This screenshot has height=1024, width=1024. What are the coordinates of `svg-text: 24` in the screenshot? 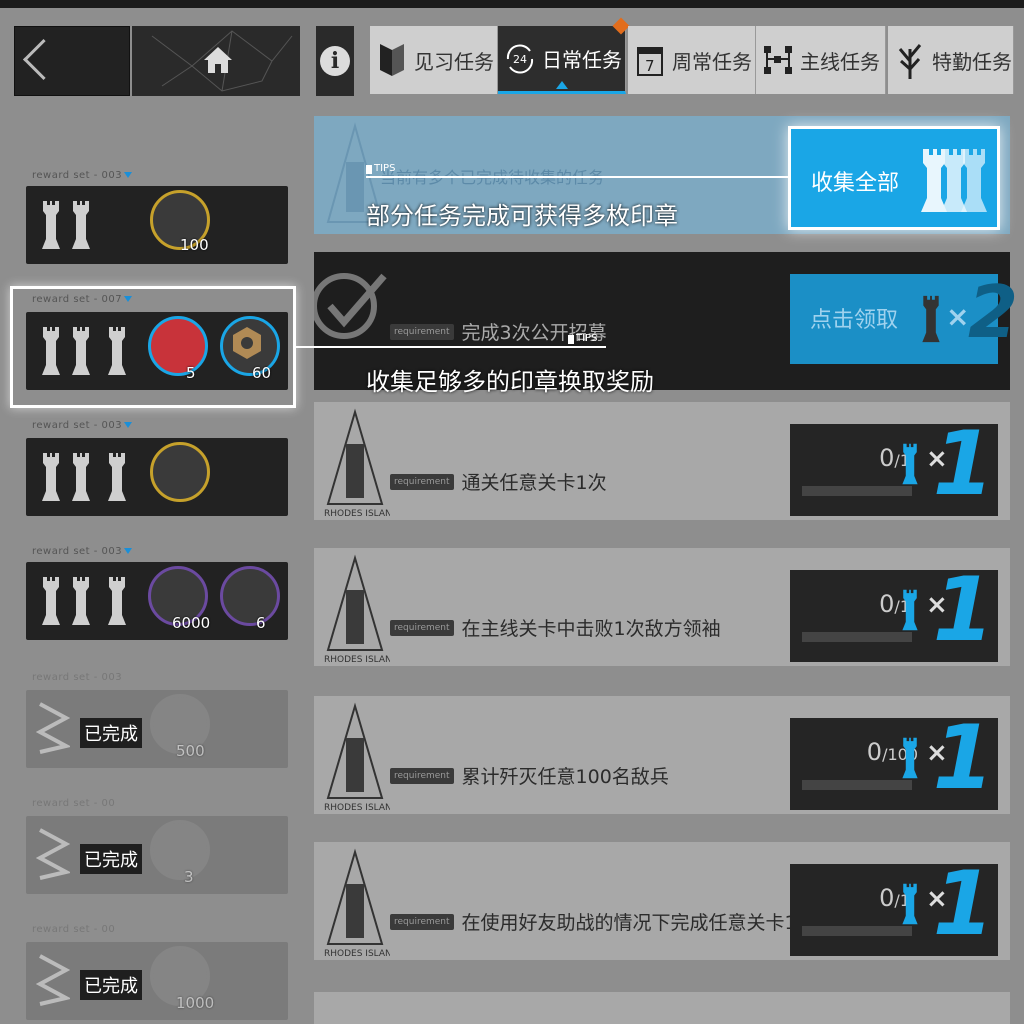 It's located at (520, 59).